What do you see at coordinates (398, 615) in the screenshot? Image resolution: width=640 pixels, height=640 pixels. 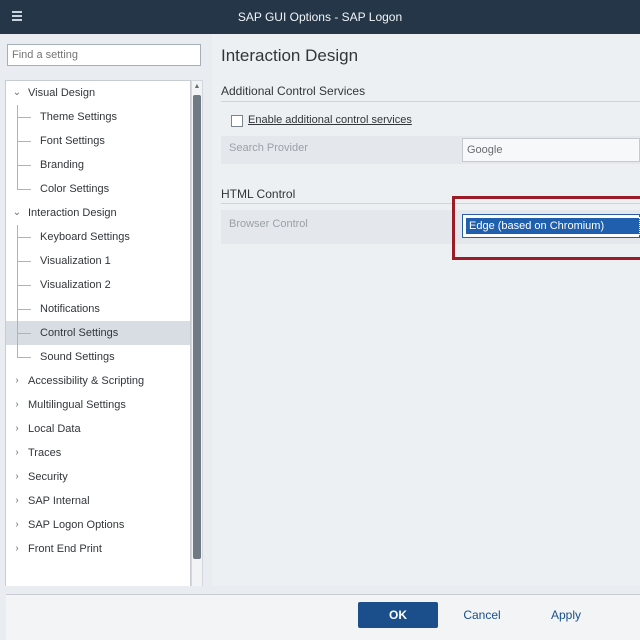 I see `ok-button: OK` at bounding box center [398, 615].